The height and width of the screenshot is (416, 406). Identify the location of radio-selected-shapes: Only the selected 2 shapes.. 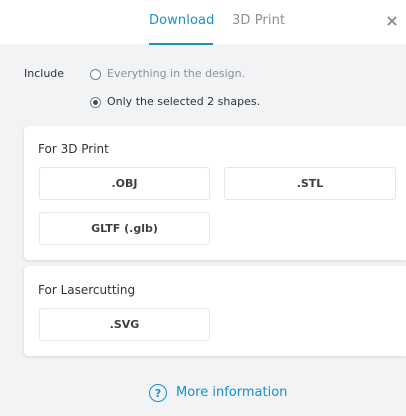
(175, 102).